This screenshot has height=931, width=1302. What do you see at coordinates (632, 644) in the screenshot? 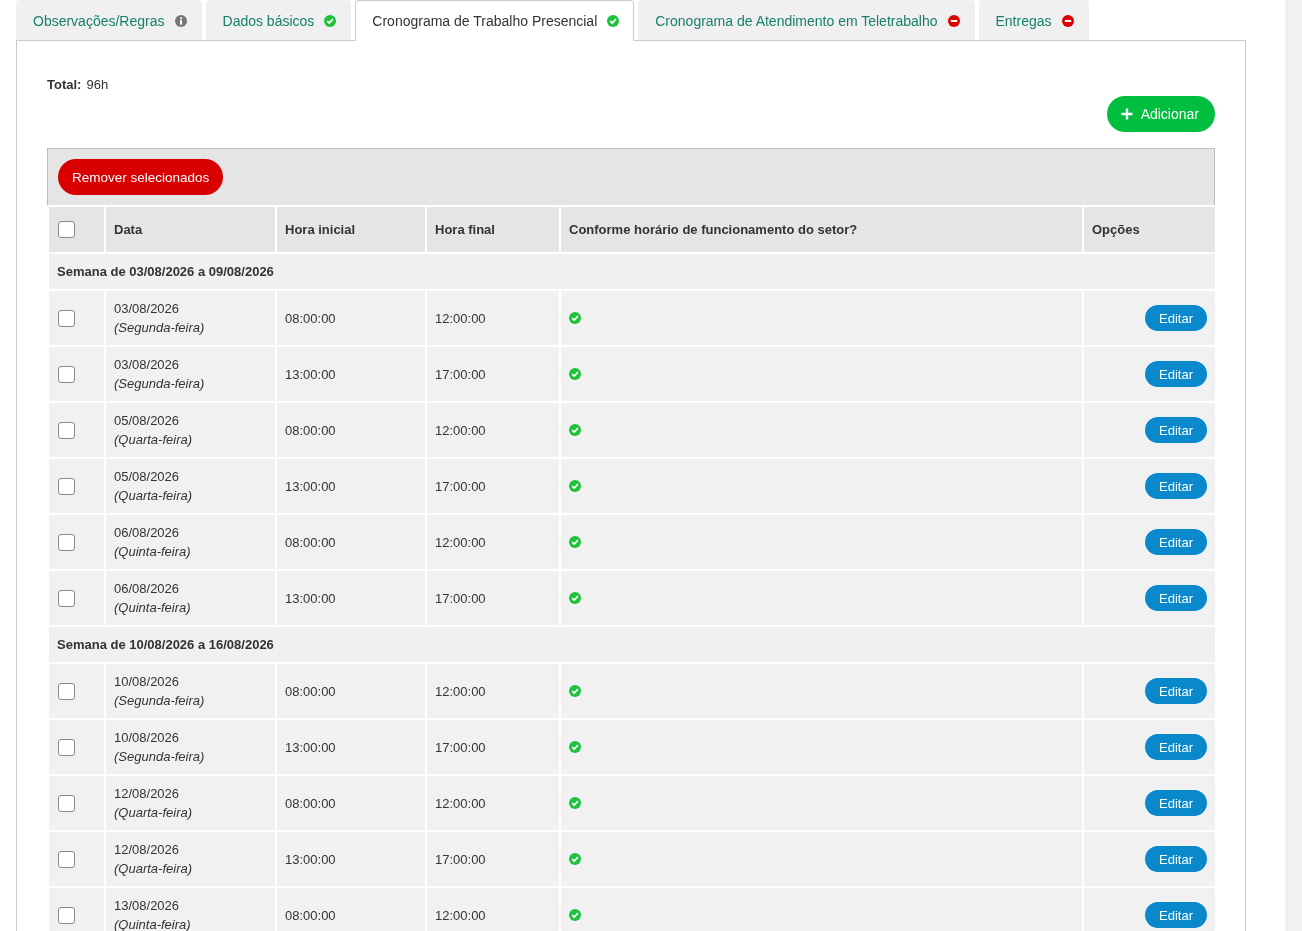
I see `week-group-header: Semana de 10/08/2026 a 16/08/2026` at bounding box center [632, 644].